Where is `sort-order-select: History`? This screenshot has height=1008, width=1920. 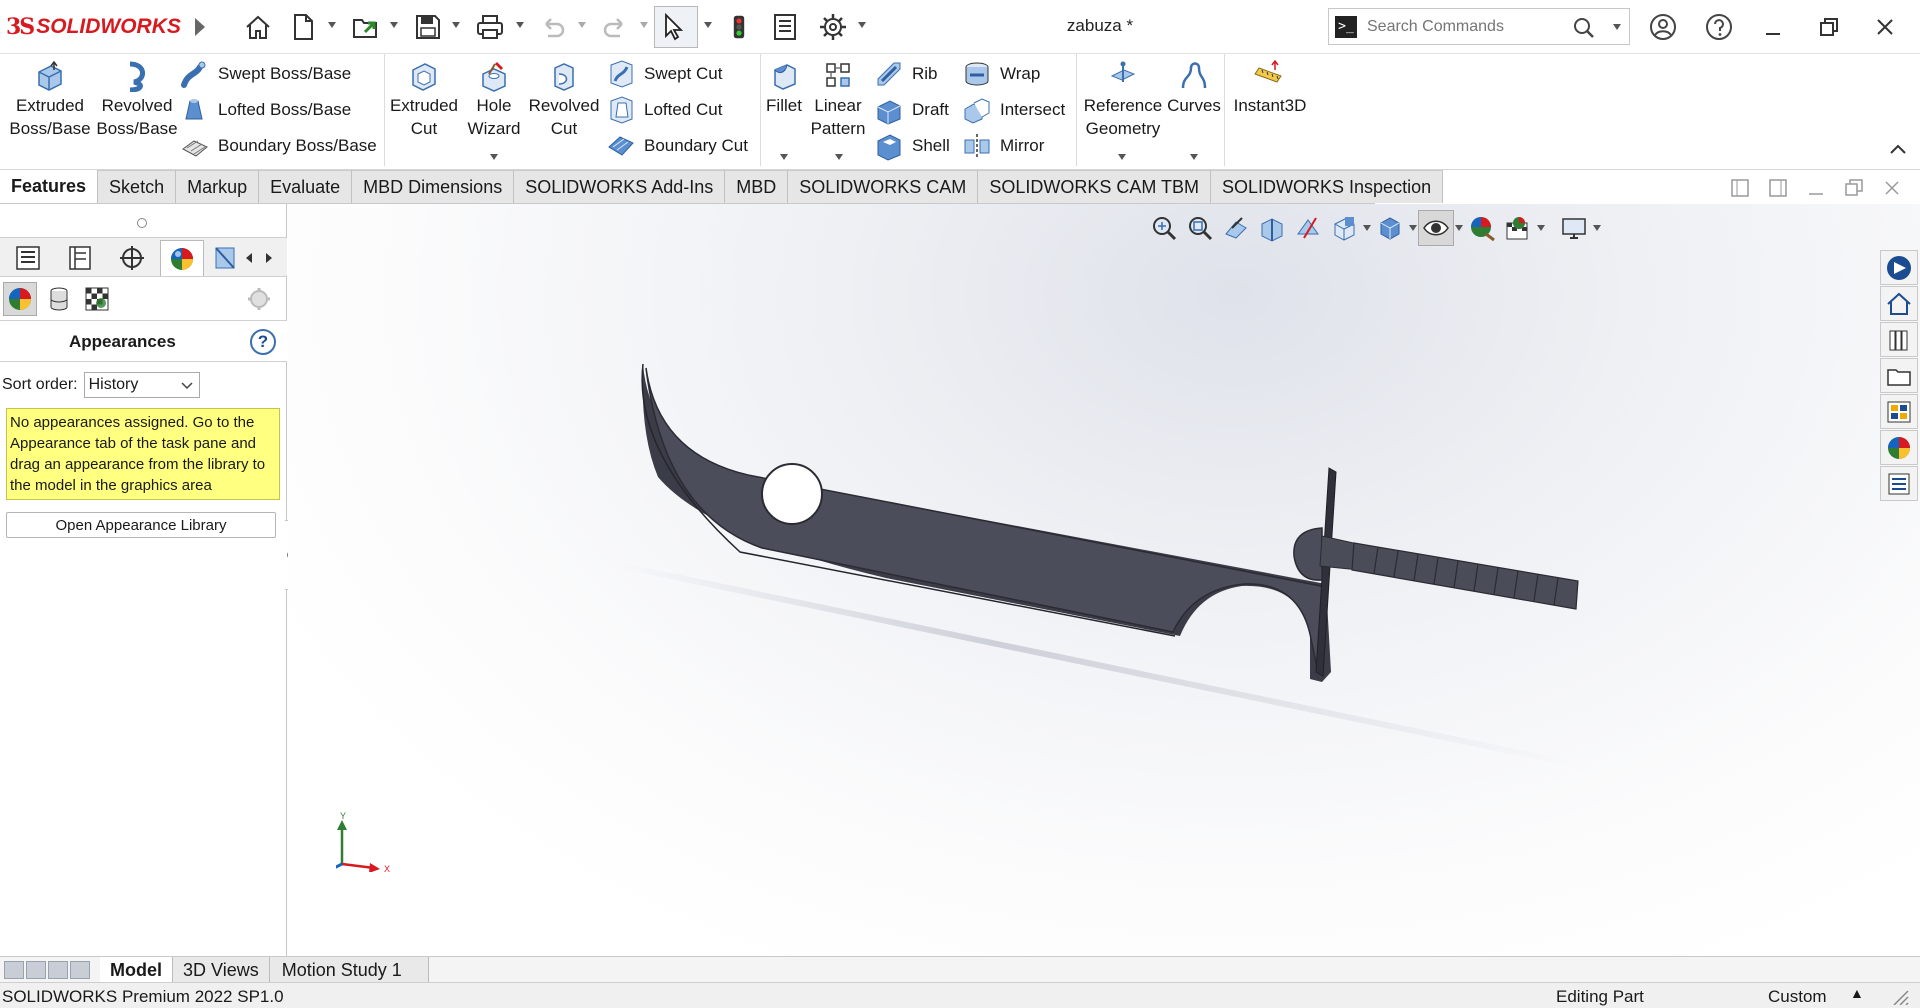 sort-order-select: History is located at coordinates (141, 385).